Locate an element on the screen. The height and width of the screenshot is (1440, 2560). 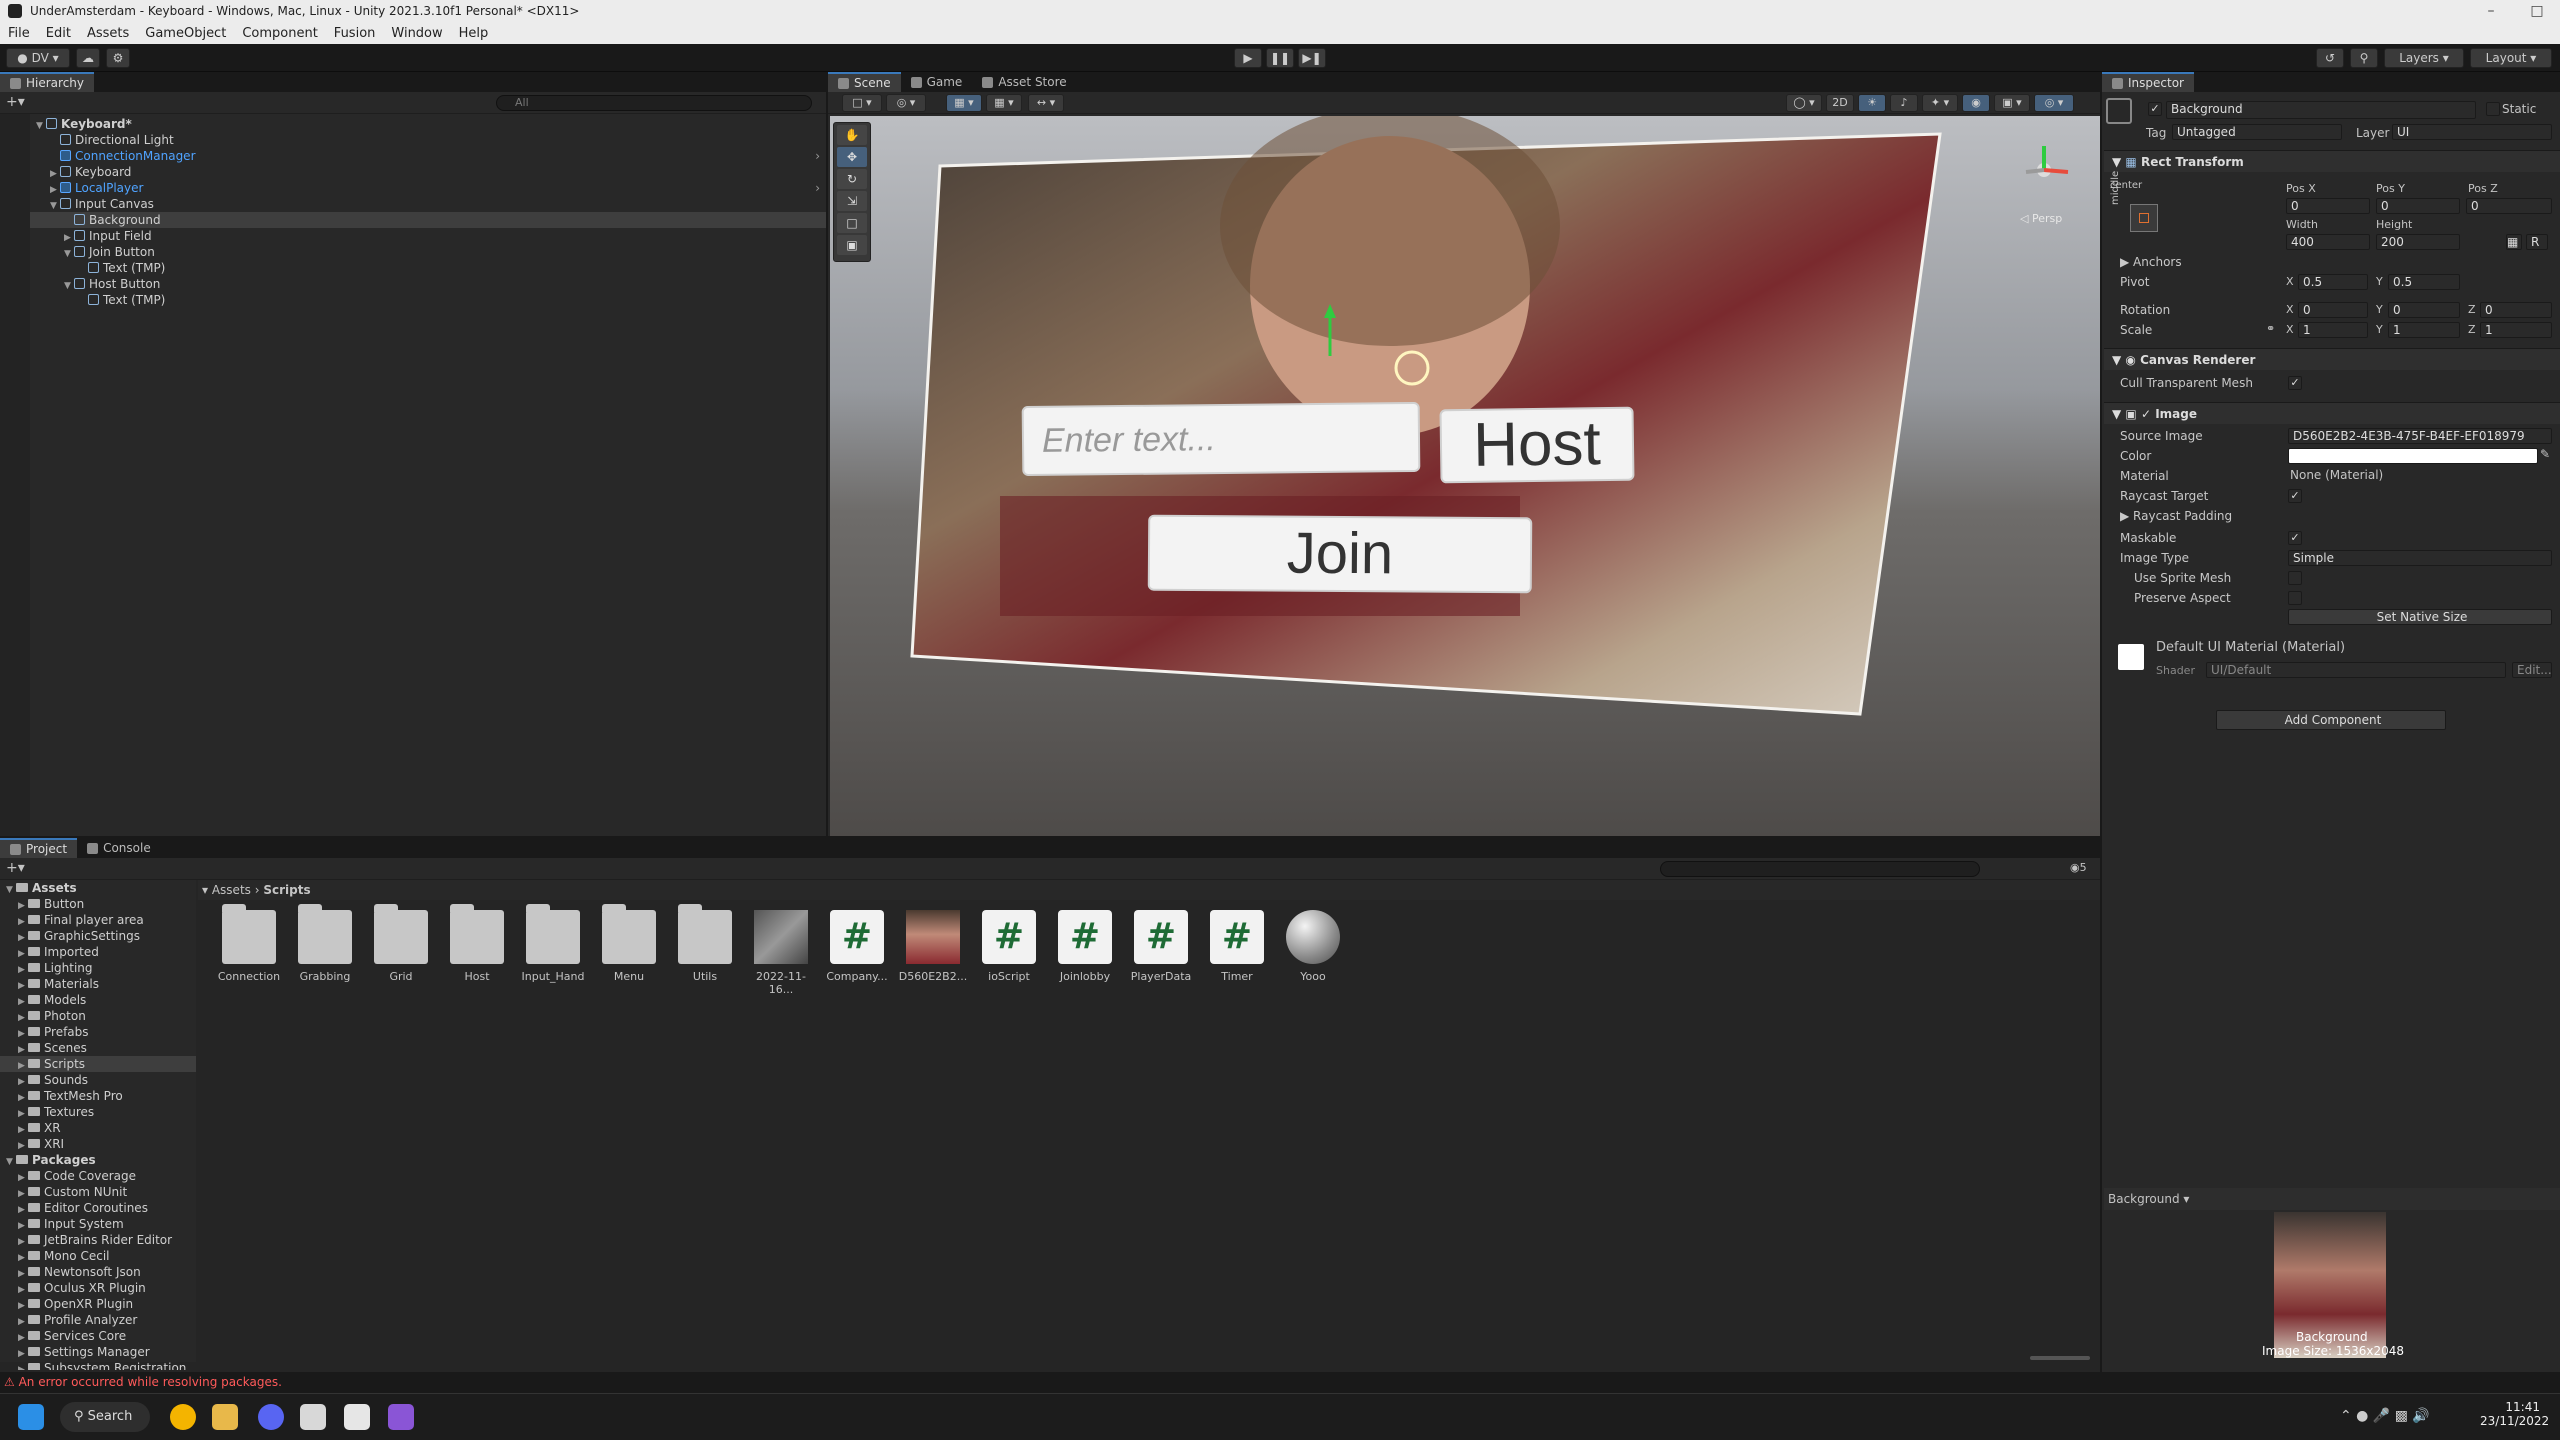
use-sprite-mesh-checkbox is located at coordinates (2295, 578).